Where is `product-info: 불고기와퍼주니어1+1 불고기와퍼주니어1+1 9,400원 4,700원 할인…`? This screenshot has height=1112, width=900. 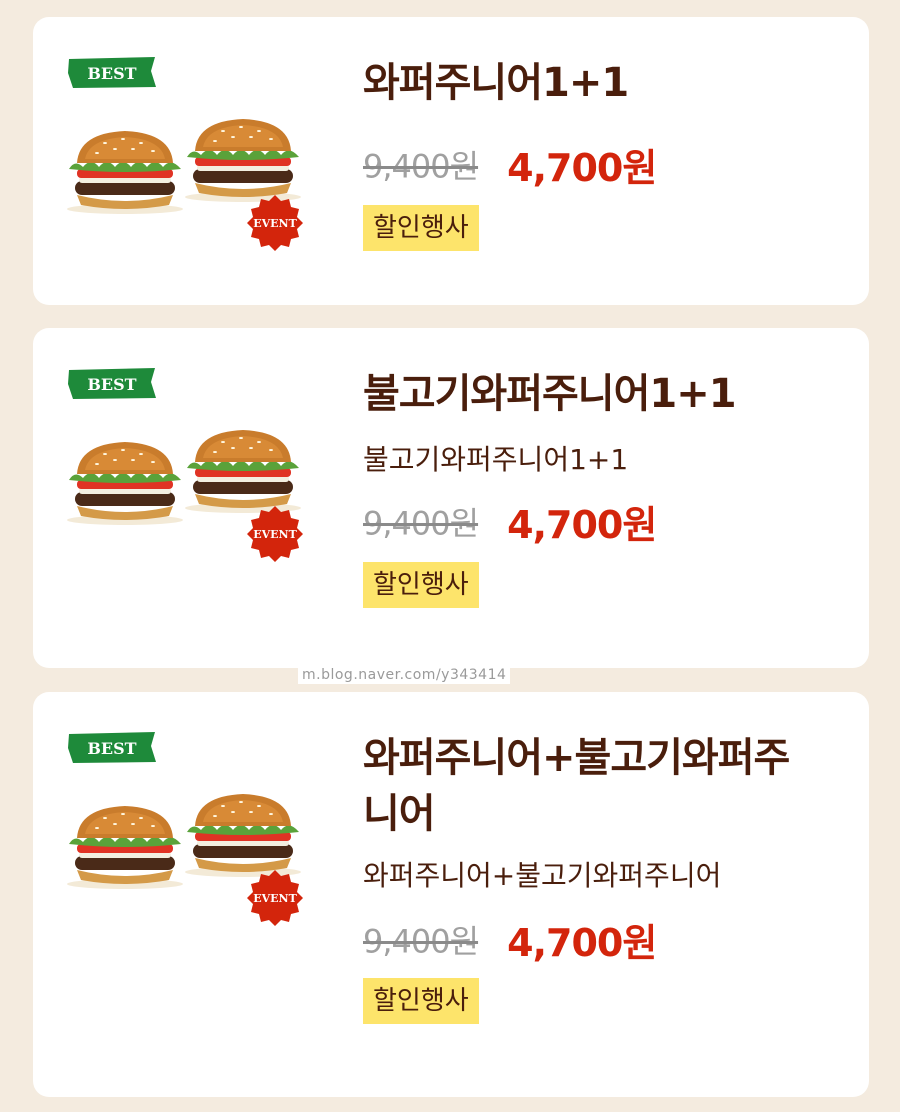
product-info: 불고기와퍼주니어1+1 불고기와퍼주니어1+1 9,400원 4,700원 할인… is located at coordinates (601, 487).